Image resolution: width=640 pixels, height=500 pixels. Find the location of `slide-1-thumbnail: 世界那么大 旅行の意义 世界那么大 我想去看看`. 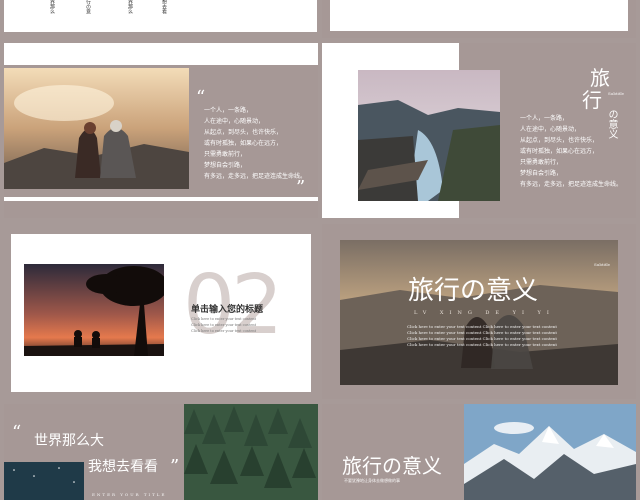

slide-1-thumbnail: 世界那么大 旅行の意义 世界那么大 我想去看看 is located at coordinates (160, 16).